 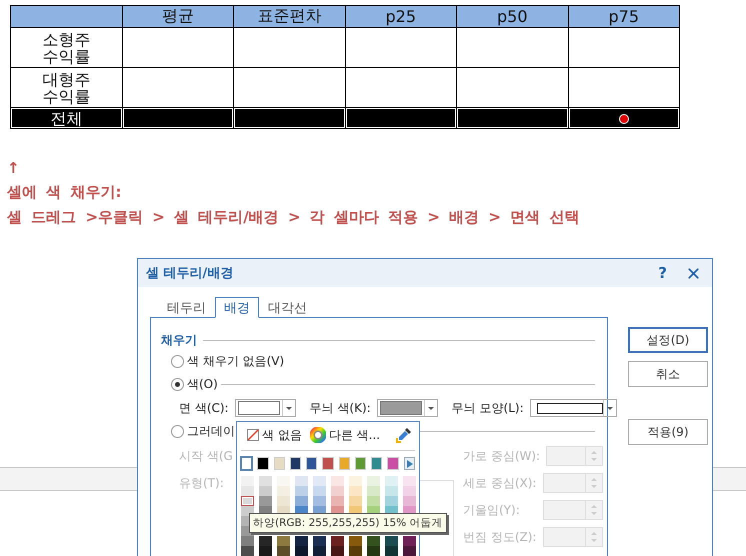 What do you see at coordinates (409, 463) in the screenshot?
I see `expand-button` at bounding box center [409, 463].